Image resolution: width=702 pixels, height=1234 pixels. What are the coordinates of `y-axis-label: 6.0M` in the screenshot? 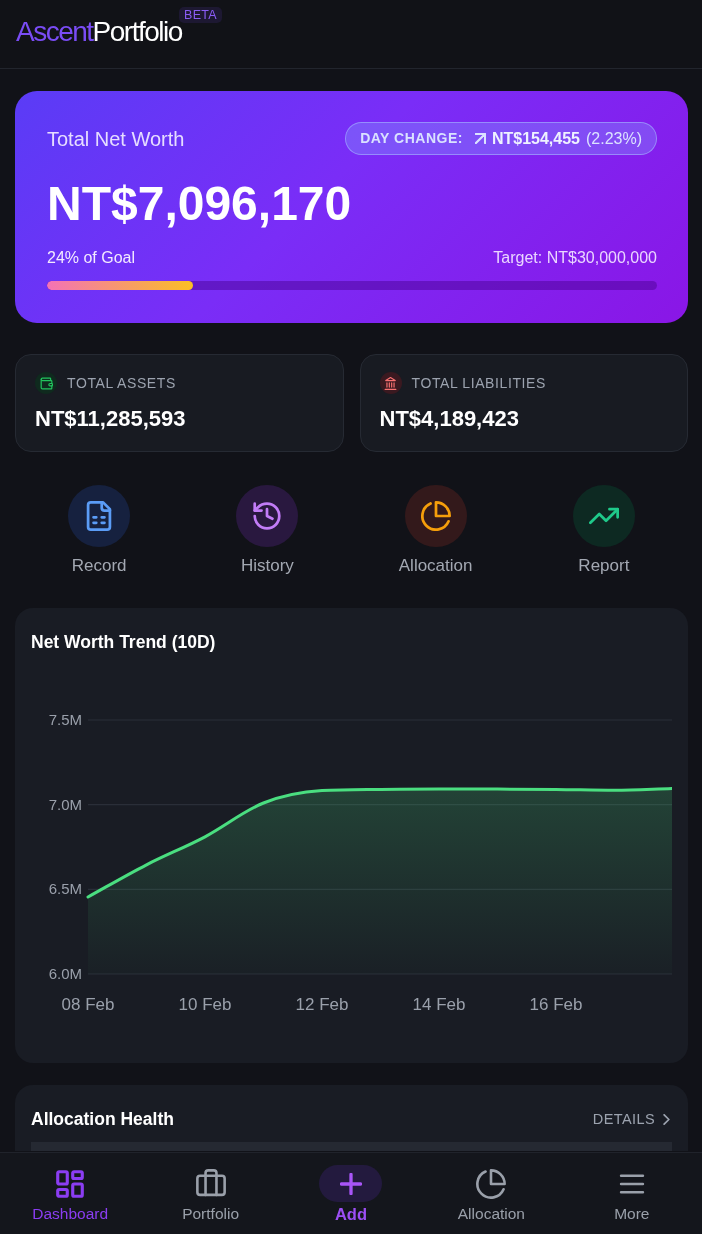 It's located at (65, 973).